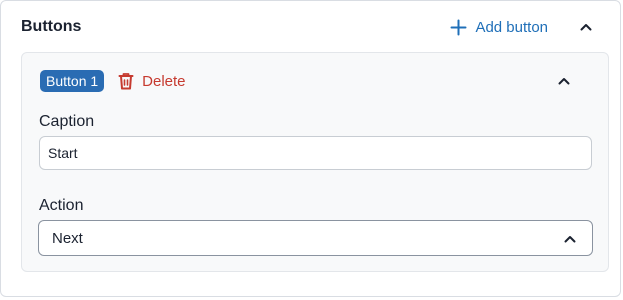 This screenshot has height=300, width=623. What do you see at coordinates (72, 81) in the screenshot?
I see `button-badge: Button 1` at bounding box center [72, 81].